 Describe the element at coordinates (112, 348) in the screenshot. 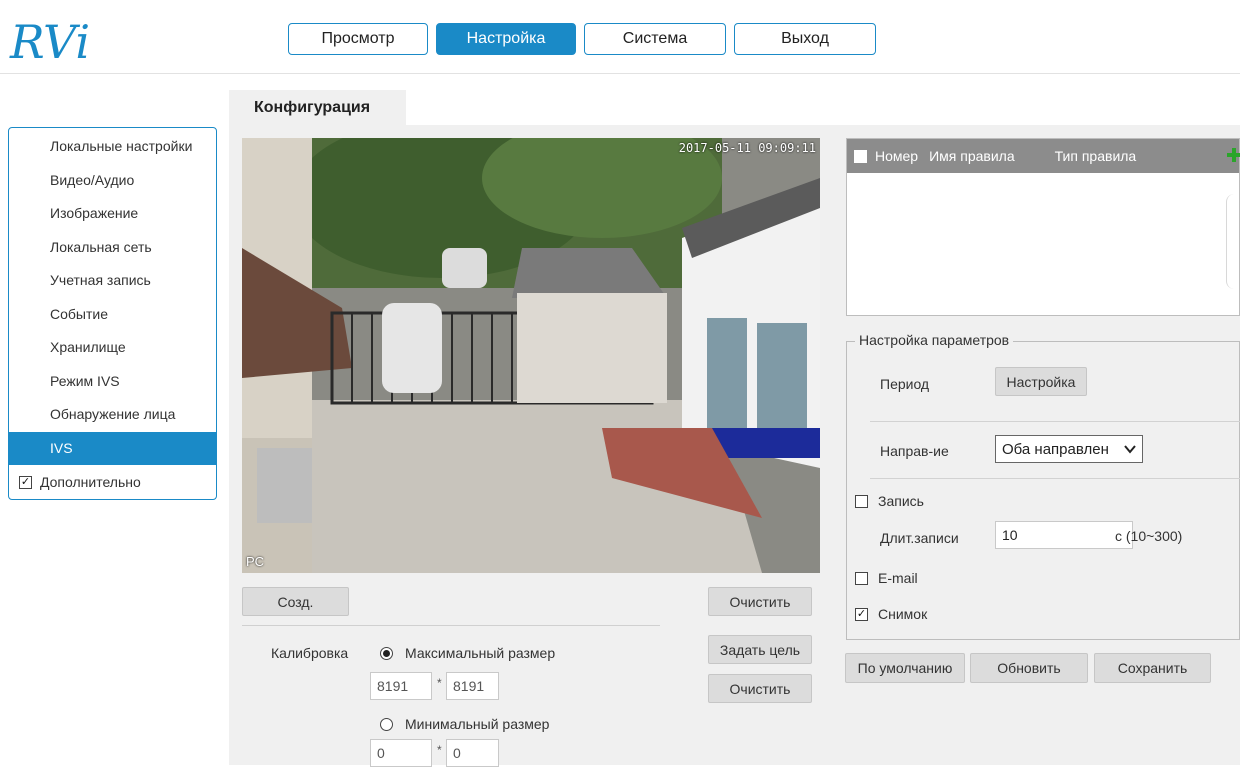

I see `sidebar-item-storage: Хранилище` at that location.